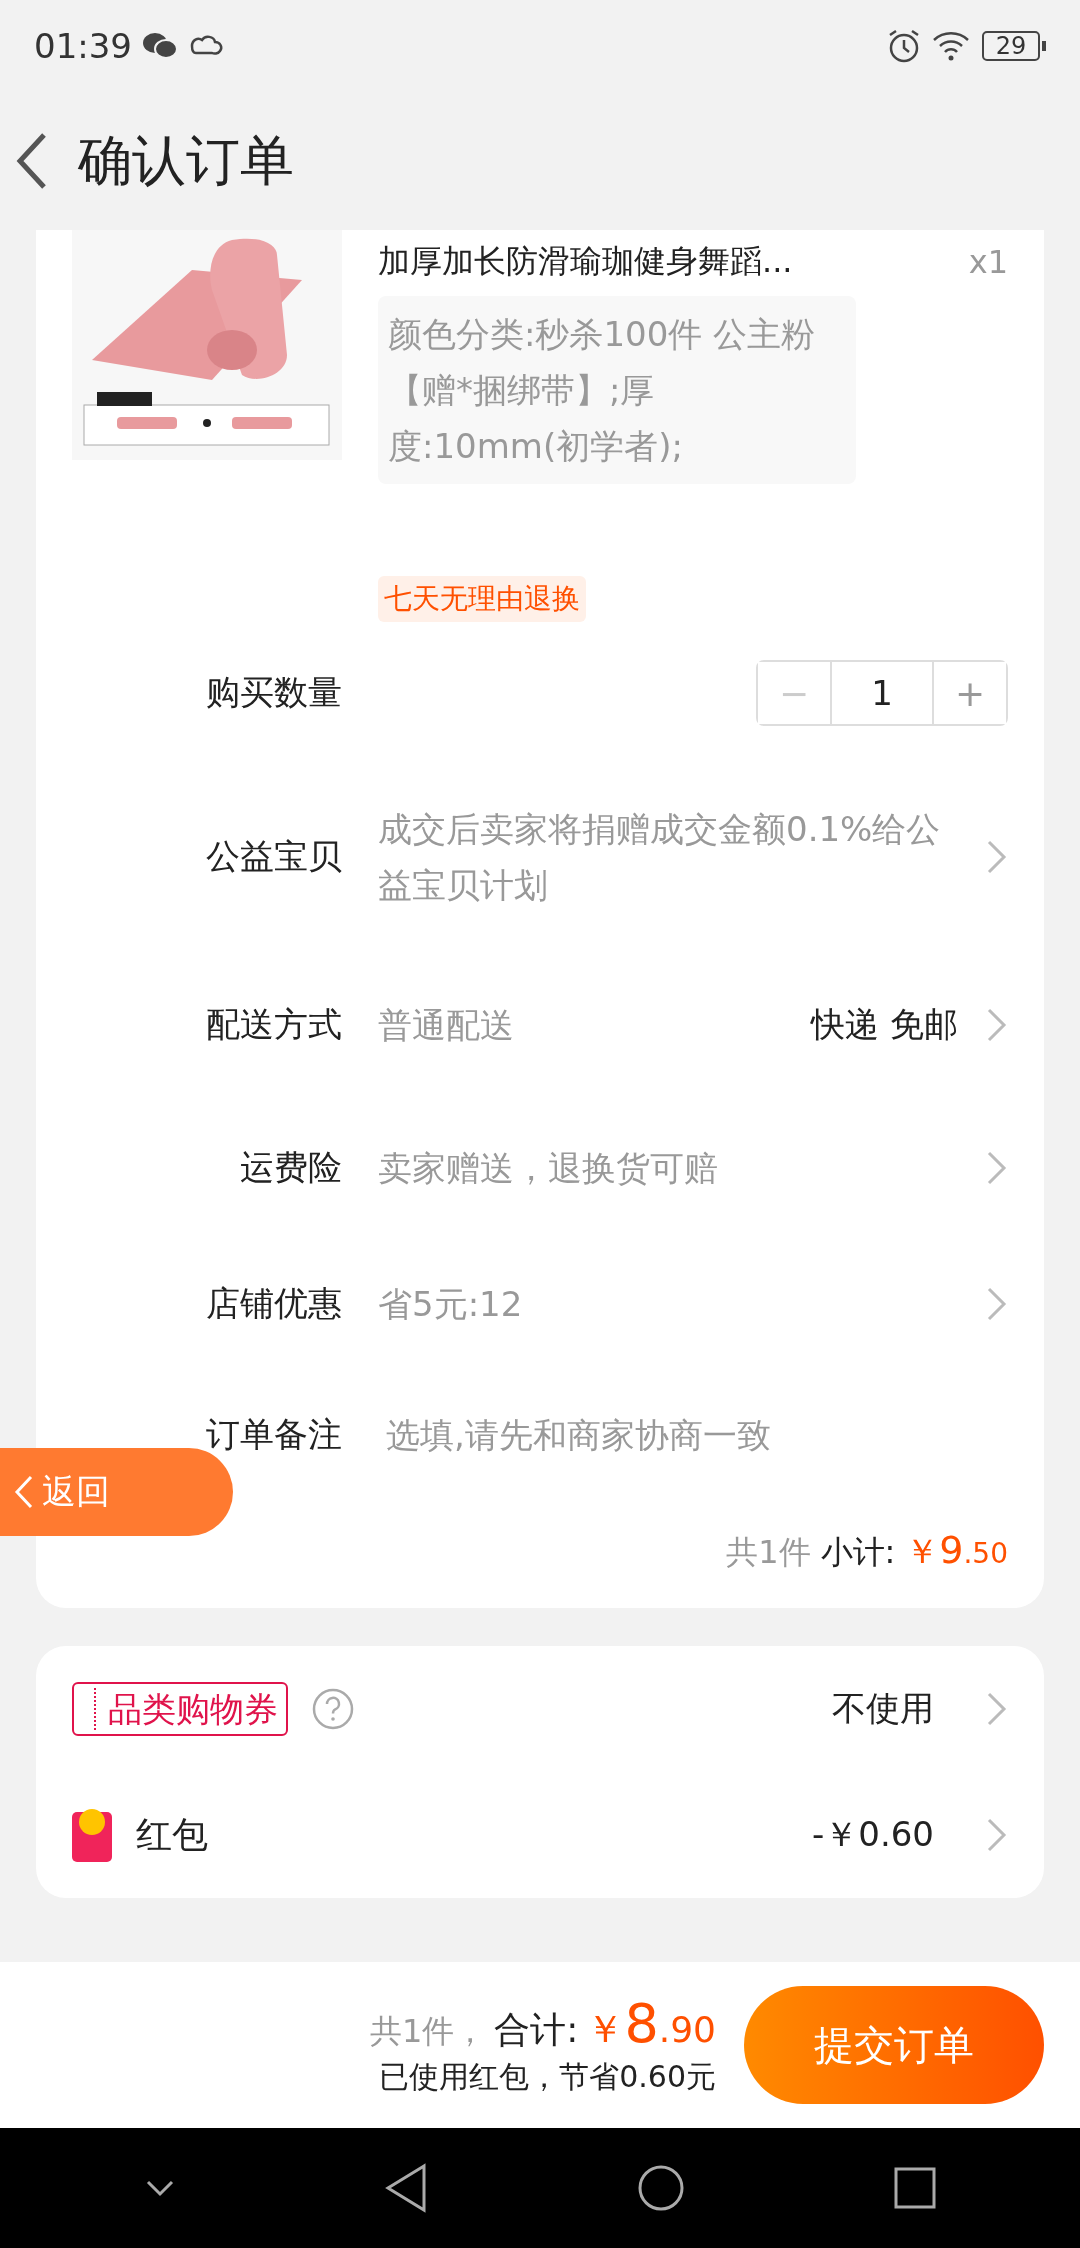 This screenshot has height=2248, width=1080. Describe the element at coordinates (660, 2188) in the screenshot. I see `home-icon` at that location.